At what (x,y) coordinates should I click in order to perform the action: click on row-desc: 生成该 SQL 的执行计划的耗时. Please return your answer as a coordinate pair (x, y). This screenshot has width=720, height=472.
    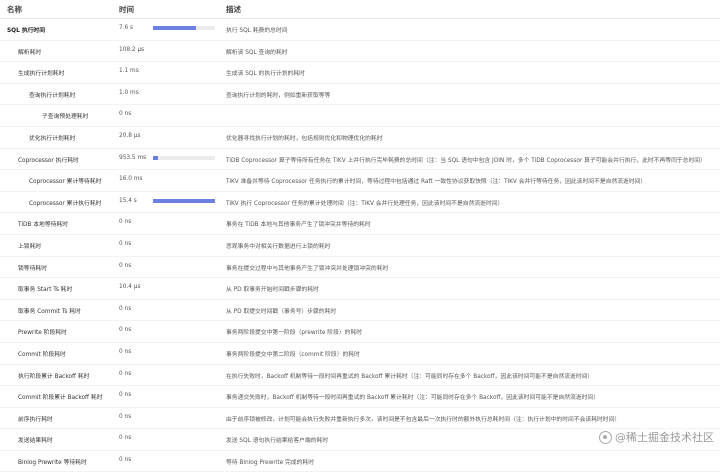
    Looking at the image, I should click on (265, 74).